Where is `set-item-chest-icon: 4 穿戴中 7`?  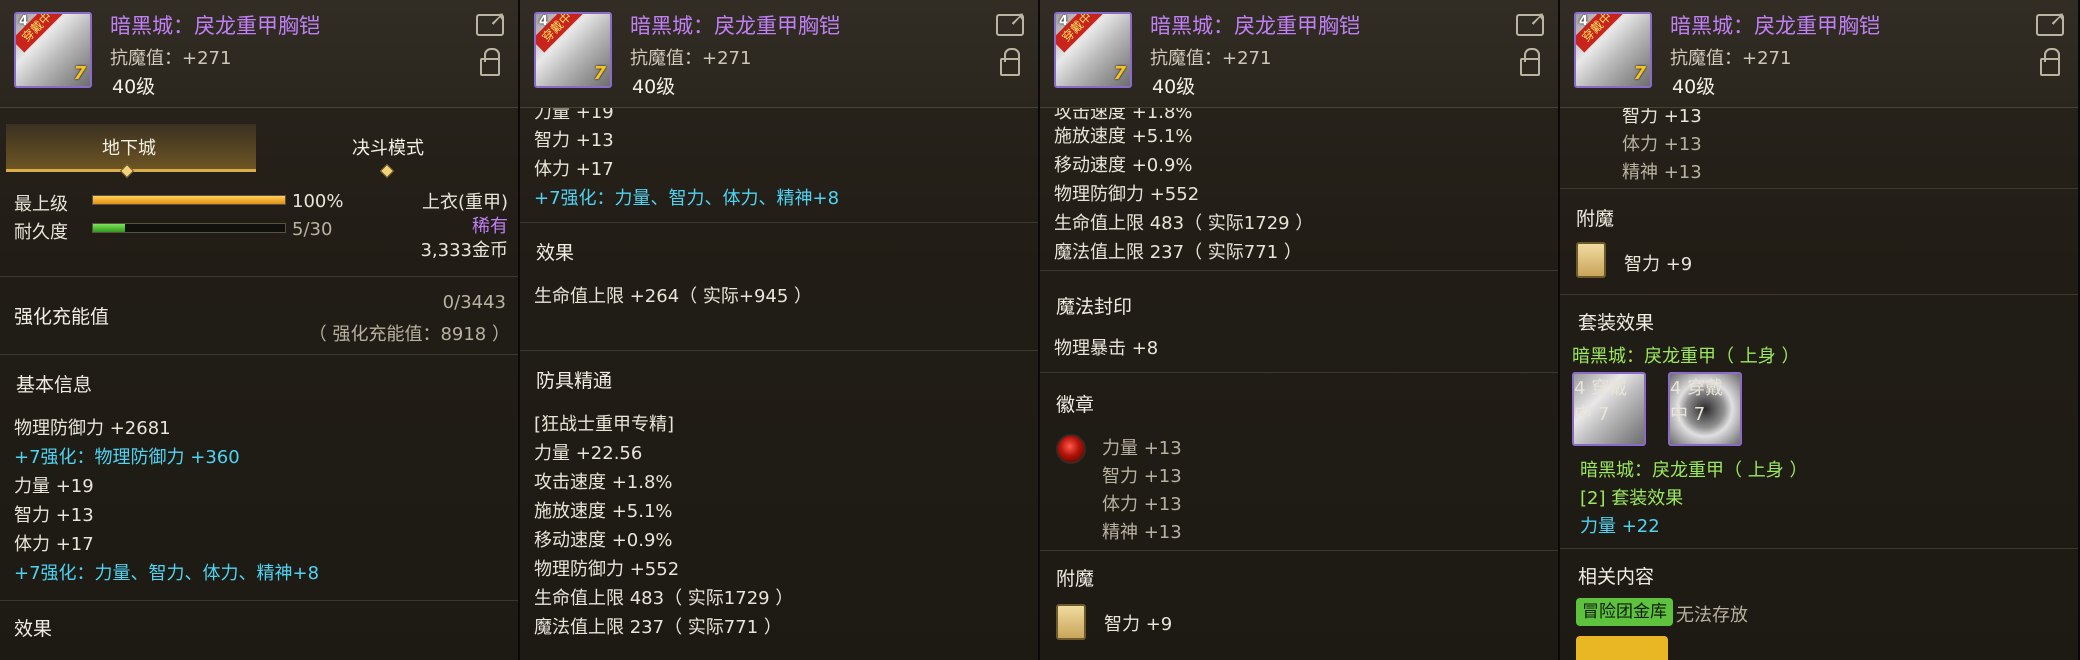
set-item-chest-icon: 4 穿戴中 7 is located at coordinates (1609, 409).